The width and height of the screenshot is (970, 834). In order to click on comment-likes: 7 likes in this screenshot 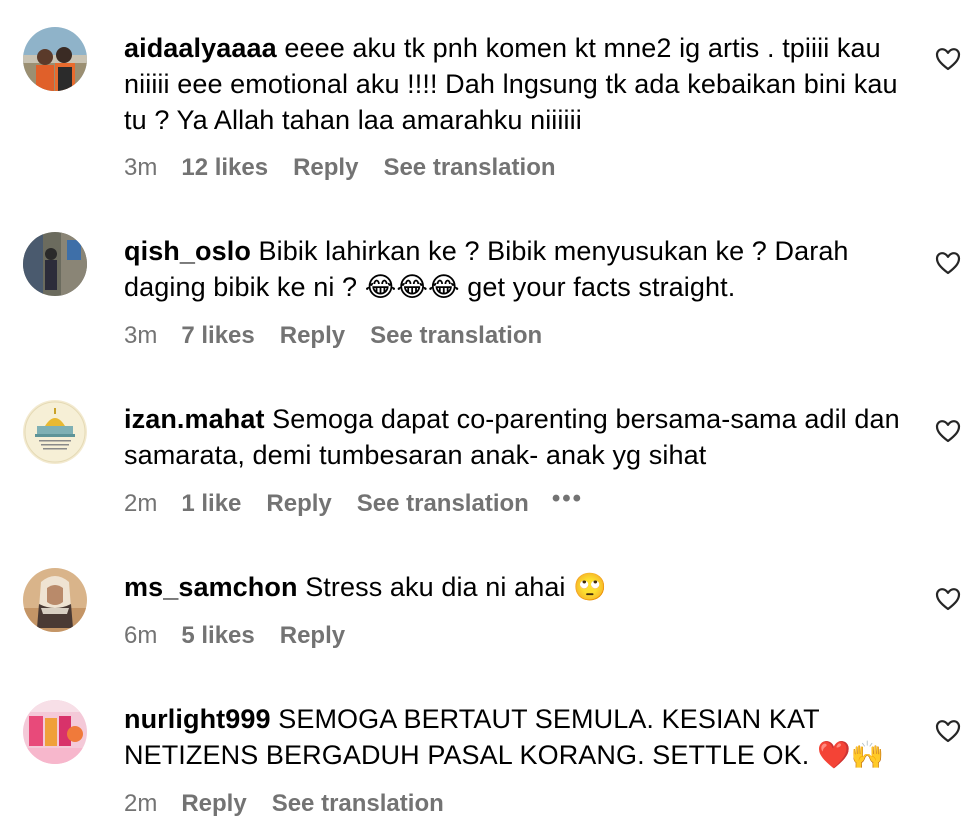, I will do `click(217, 336)`.